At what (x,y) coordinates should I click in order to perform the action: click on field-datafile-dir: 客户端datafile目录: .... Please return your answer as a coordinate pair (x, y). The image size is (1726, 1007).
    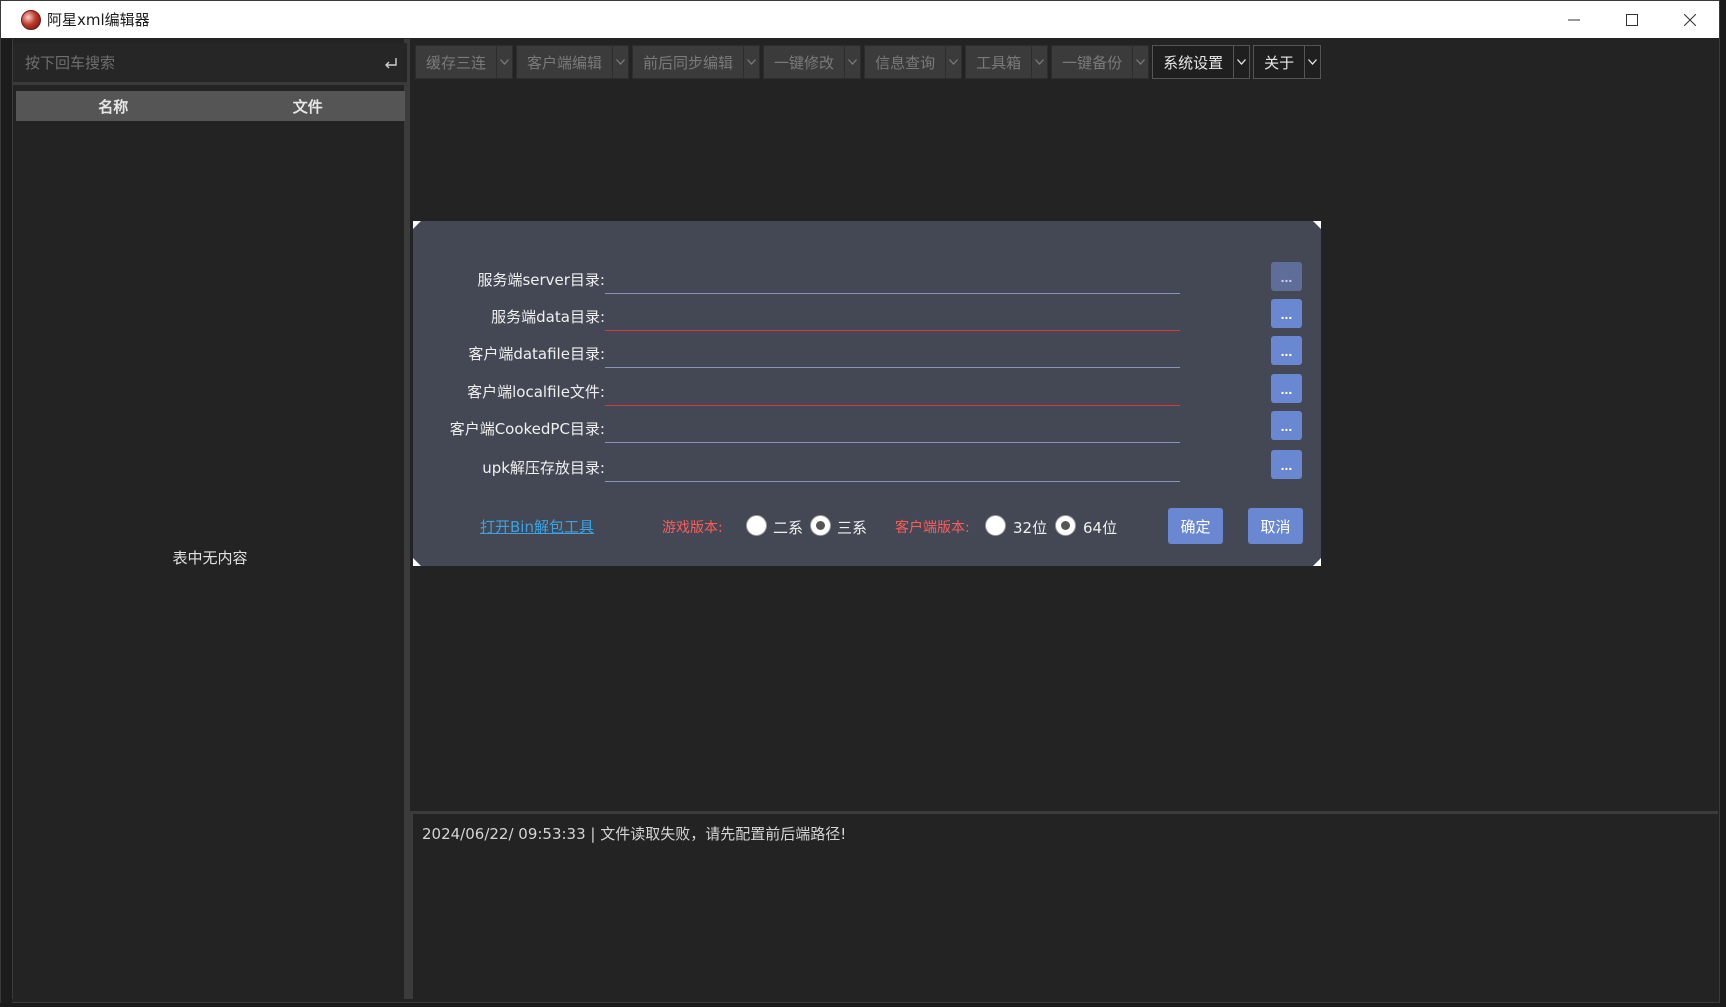
    Looking at the image, I should click on (867, 353).